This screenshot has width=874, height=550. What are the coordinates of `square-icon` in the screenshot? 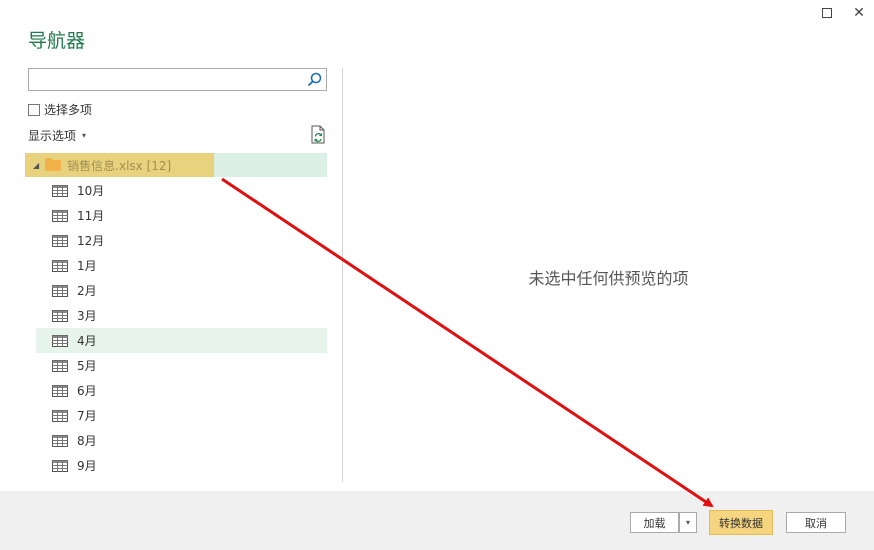 It's located at (827, 13).